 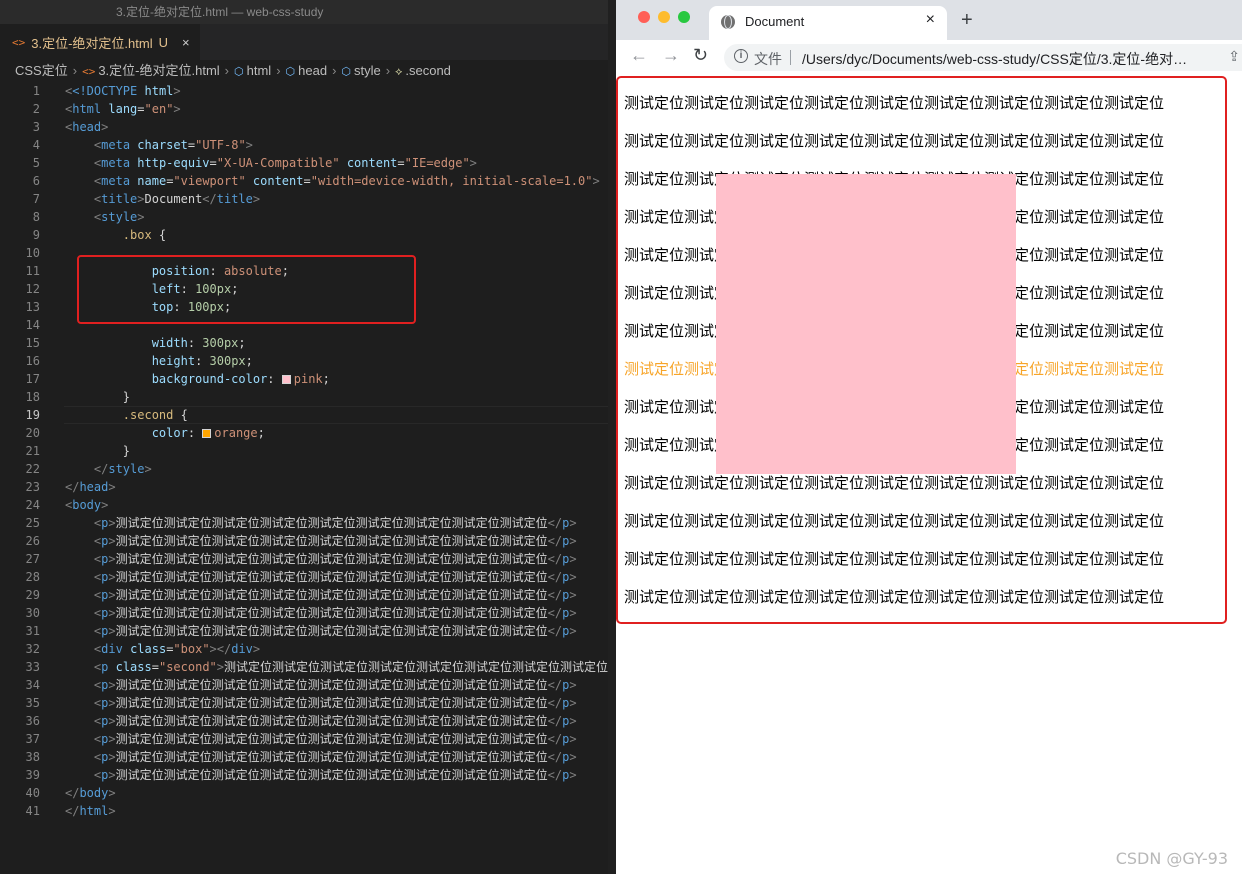 What do you see at coordinates (259, 70) in the screenshot?
I see `breadcrumb-html: html` at bounding box center [259, 70].